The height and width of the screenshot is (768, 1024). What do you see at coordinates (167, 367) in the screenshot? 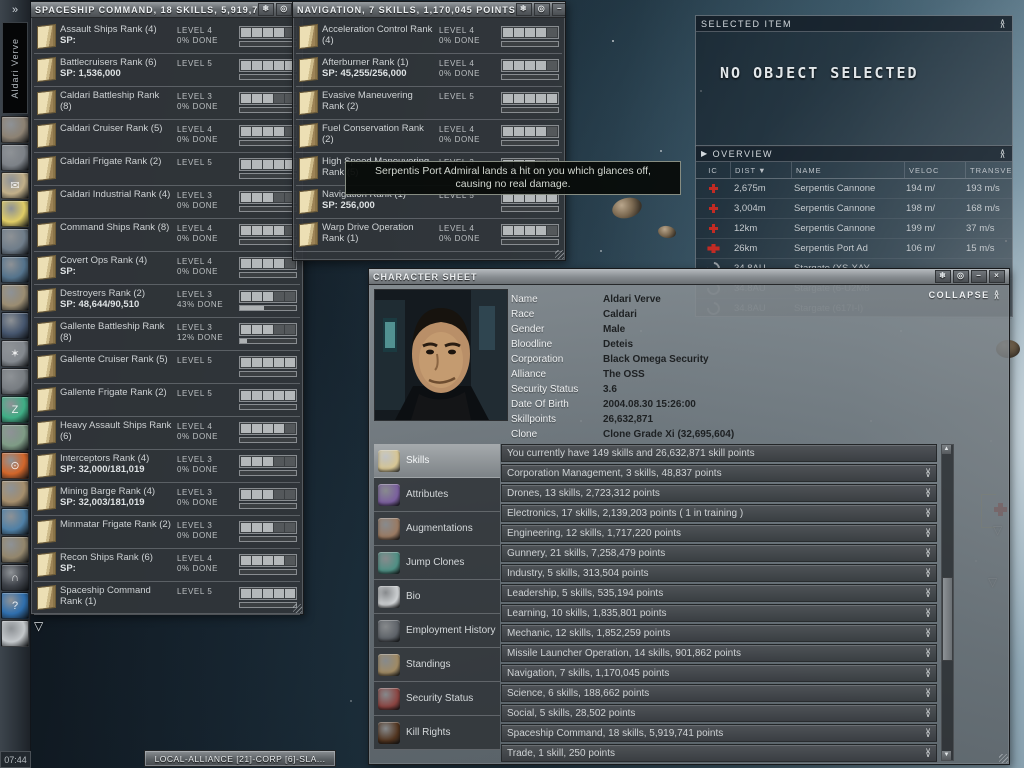
I see `skill-row: Gallente Cruiser Rank (5) LEVEL 5` at bounding box center [167, 367].